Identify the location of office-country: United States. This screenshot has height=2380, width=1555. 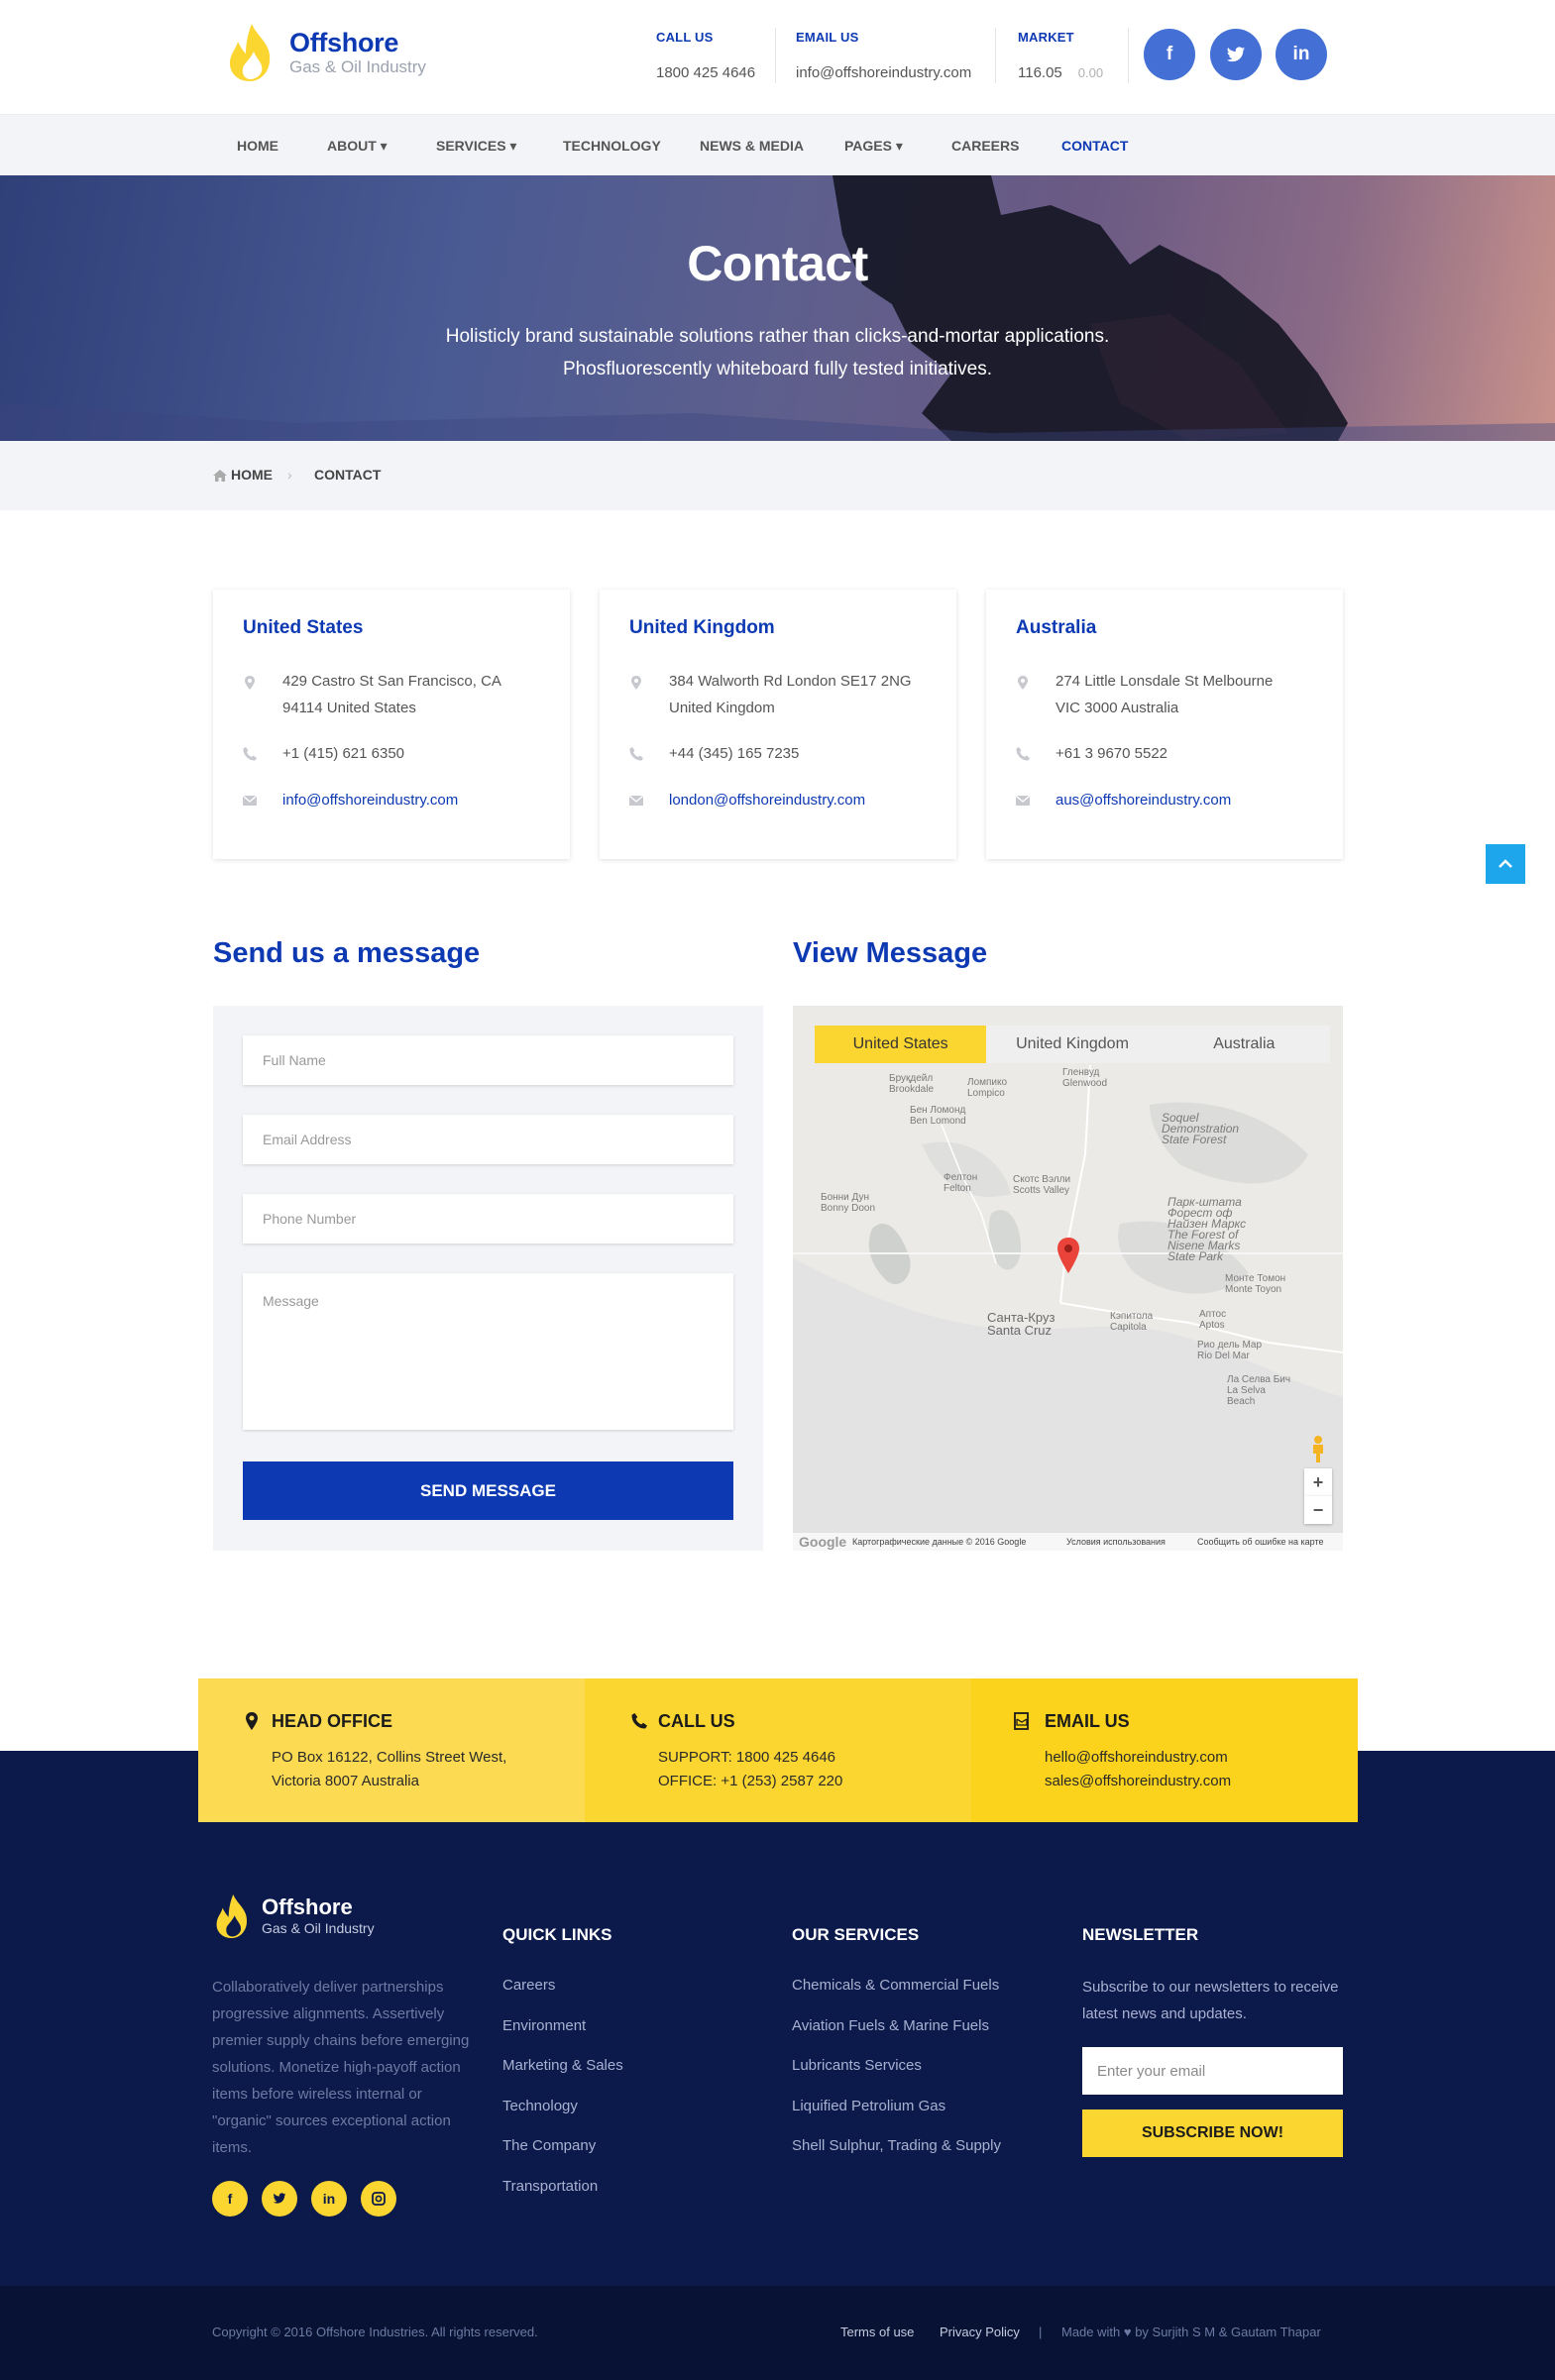
(303, 627).